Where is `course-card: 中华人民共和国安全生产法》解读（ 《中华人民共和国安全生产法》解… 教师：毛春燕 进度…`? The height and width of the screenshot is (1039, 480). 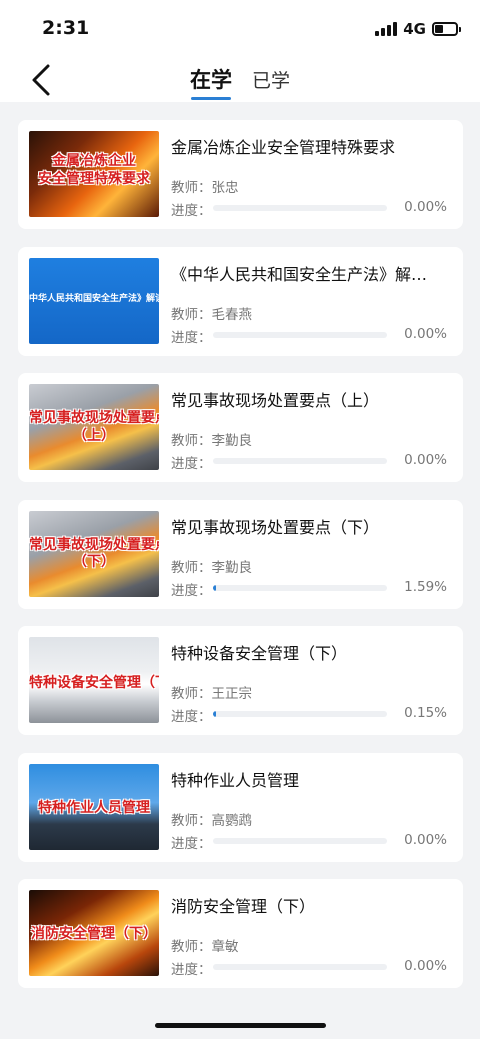
course-card: 中华人民共和国安全生产法》解读（ 《中华人民共和国安全生产法》解… 教师：毛春燕 进度… is located at coordinates (240, 301).